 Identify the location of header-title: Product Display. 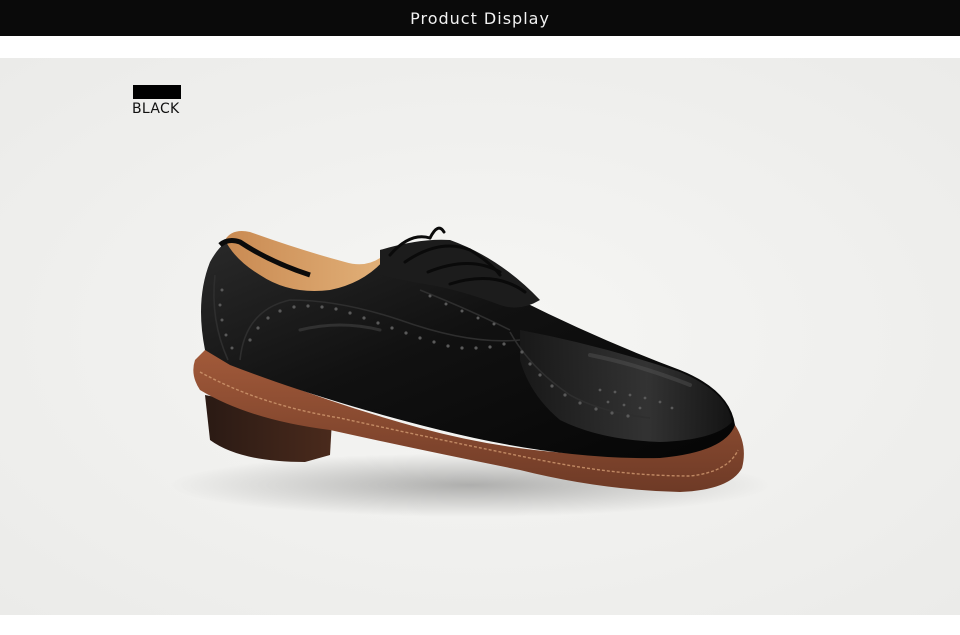
(480, 18).